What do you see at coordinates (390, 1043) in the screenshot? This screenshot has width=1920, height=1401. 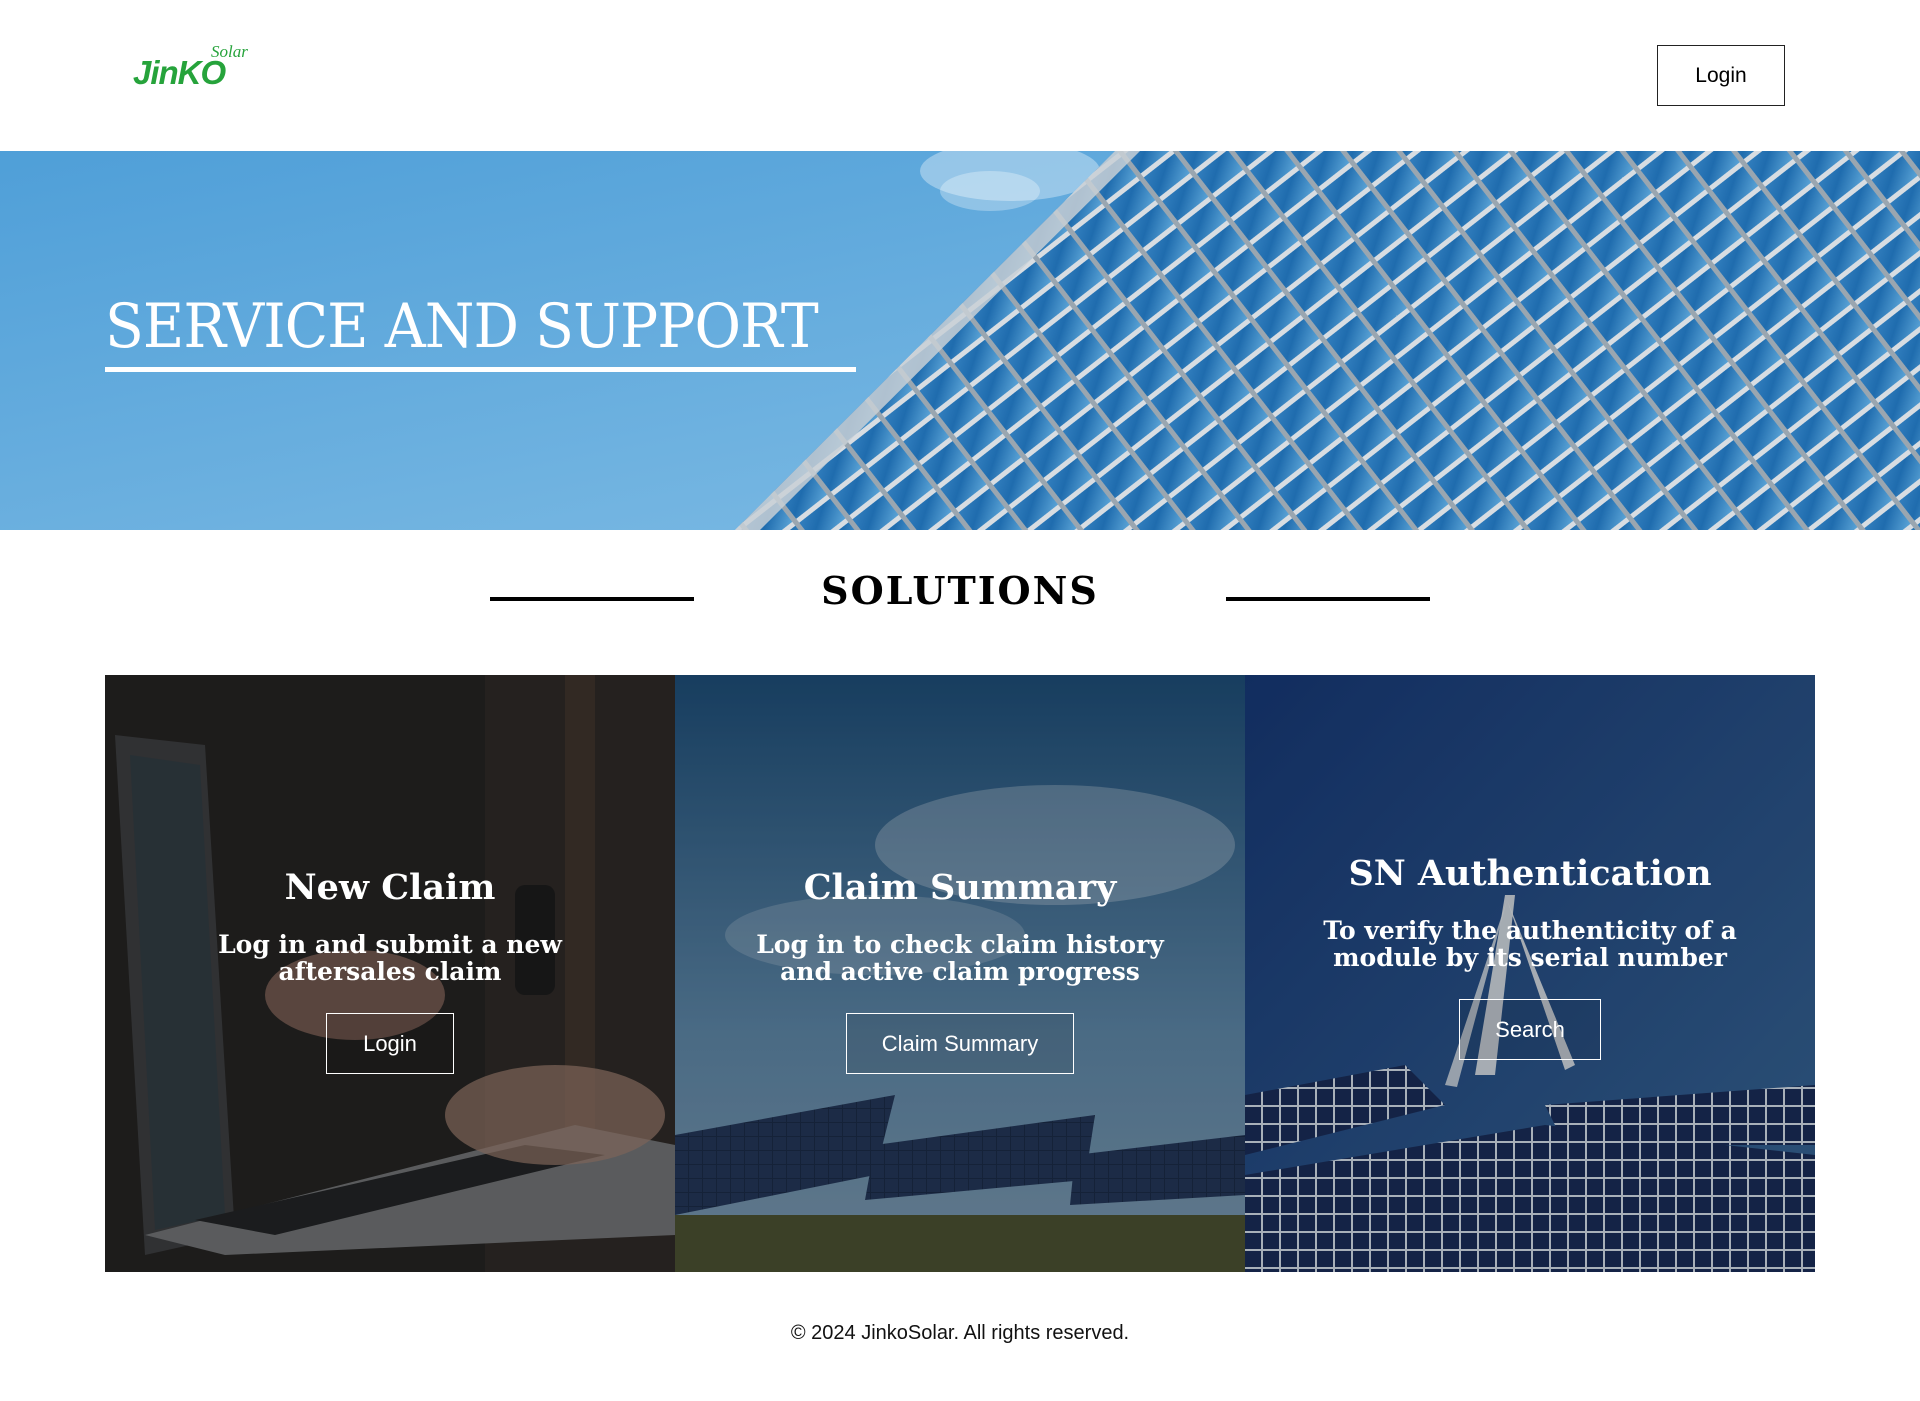 I see `new-claim-login-button: Login` at bounding box center [390, 1043].